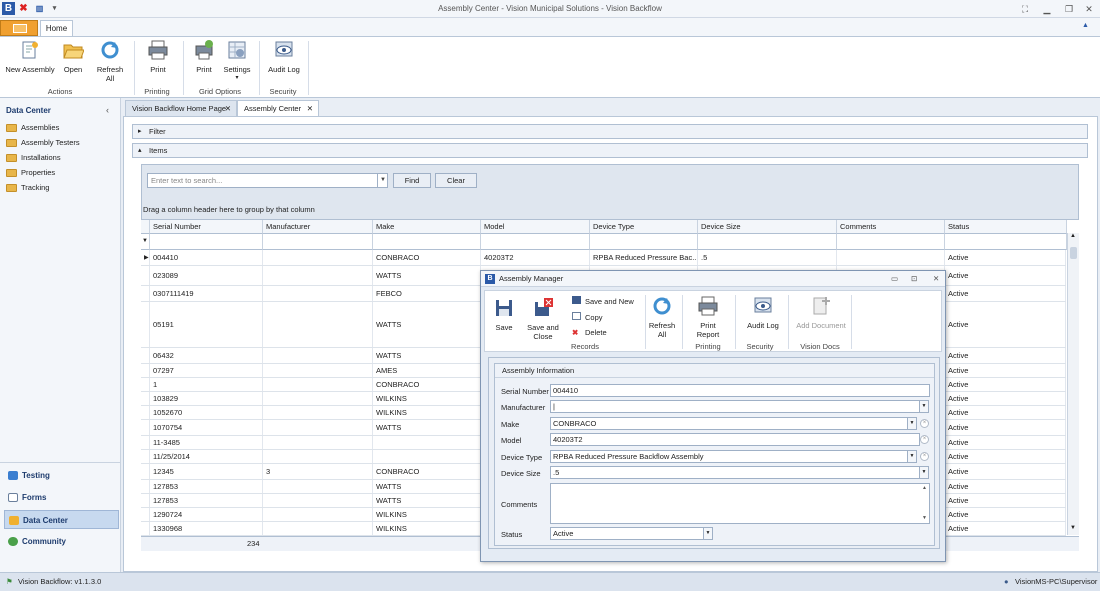 Image resolution: width=1100 pixels, height=591 pixels. I want to click on tab-assembly-center: Assembly Center ✕, so click(278, 108).